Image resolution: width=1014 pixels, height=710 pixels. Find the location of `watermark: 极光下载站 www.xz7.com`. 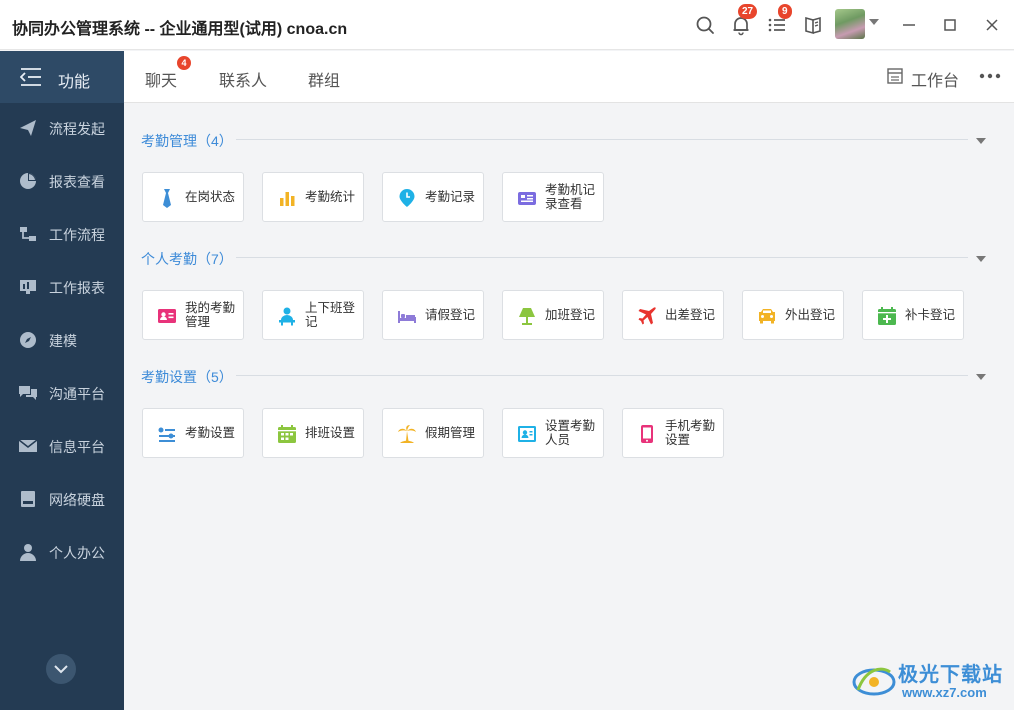

watermark: 极光下载站 www.xz7.com is located at coordinates (931, 681).